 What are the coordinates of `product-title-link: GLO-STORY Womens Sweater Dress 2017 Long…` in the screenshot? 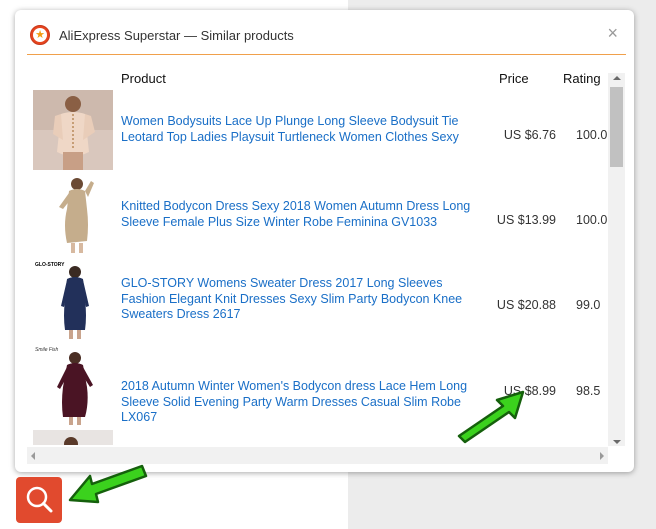 It's located at (302, 299).